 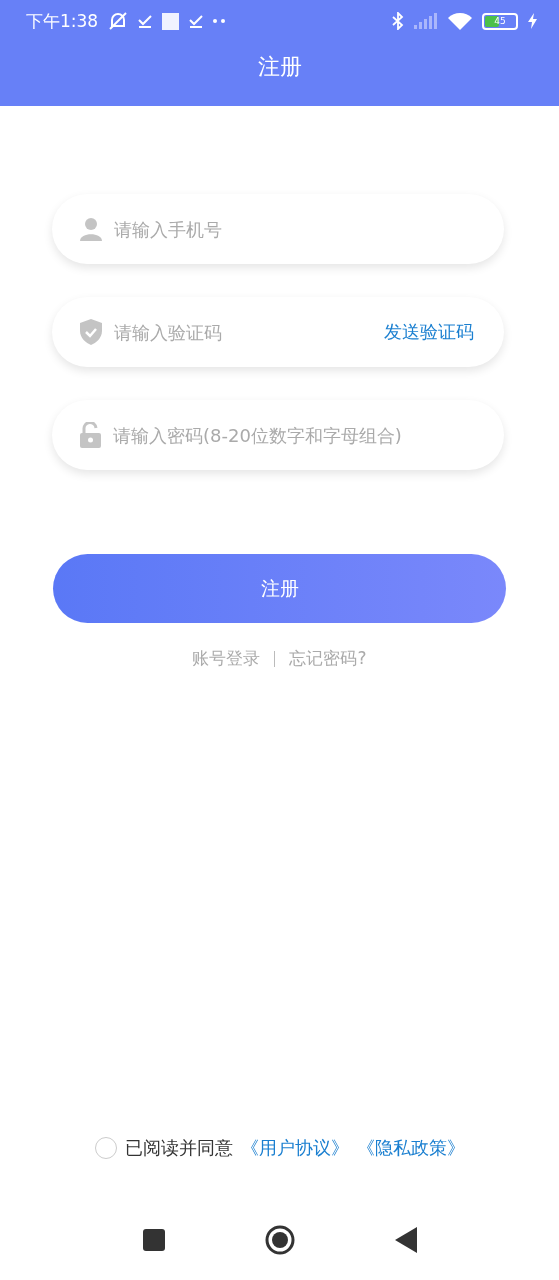 I want to click on wifi-icon, so click(x=460, y=21).